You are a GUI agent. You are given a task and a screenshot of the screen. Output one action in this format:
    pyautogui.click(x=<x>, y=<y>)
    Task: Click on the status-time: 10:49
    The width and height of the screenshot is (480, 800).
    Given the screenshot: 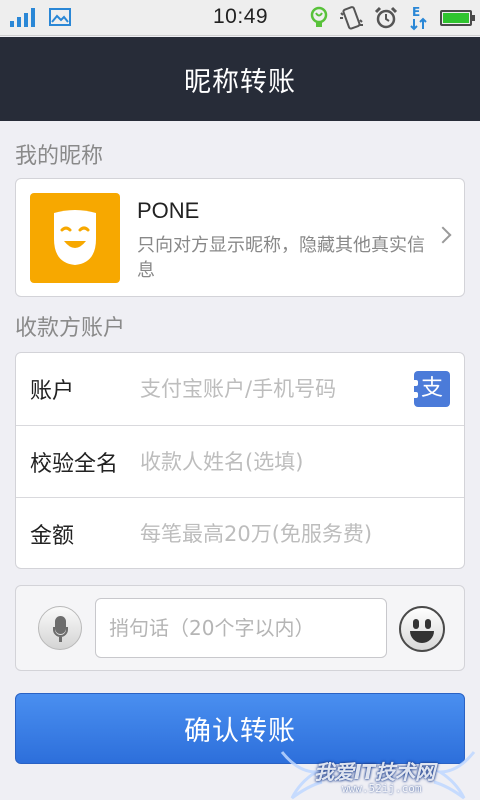 What is the action you would take?
    pyautogui.click(x=241, y=16)
    